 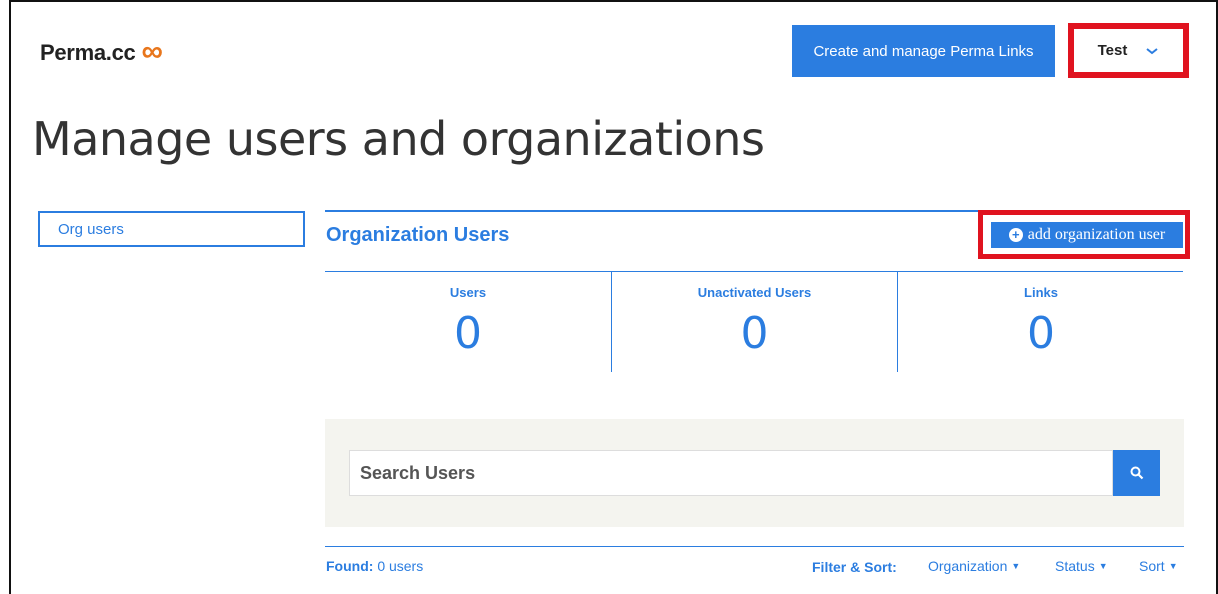 I want to click on sort-dropdown: Sort ▼, so click(x=1158, y=566).